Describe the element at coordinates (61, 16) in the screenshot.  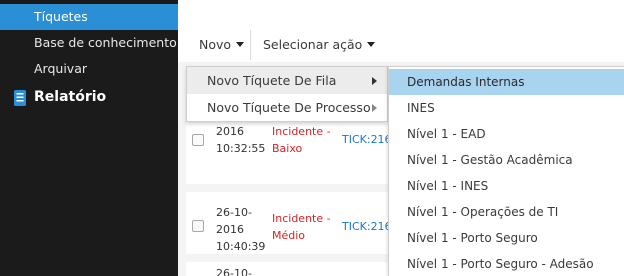
I see `sidebar-item-label: Tíquetes` at that location.